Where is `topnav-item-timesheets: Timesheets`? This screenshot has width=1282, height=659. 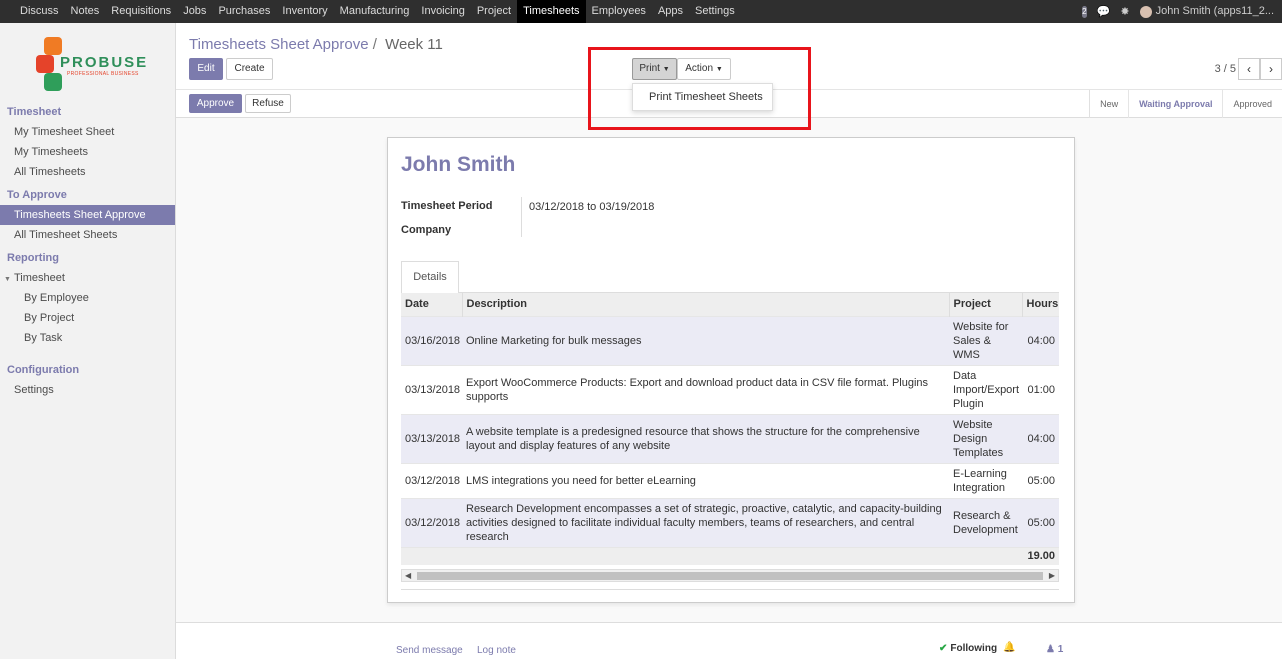 topnav-item-timesheets: Timesheets is located at coordinates (551, 11).